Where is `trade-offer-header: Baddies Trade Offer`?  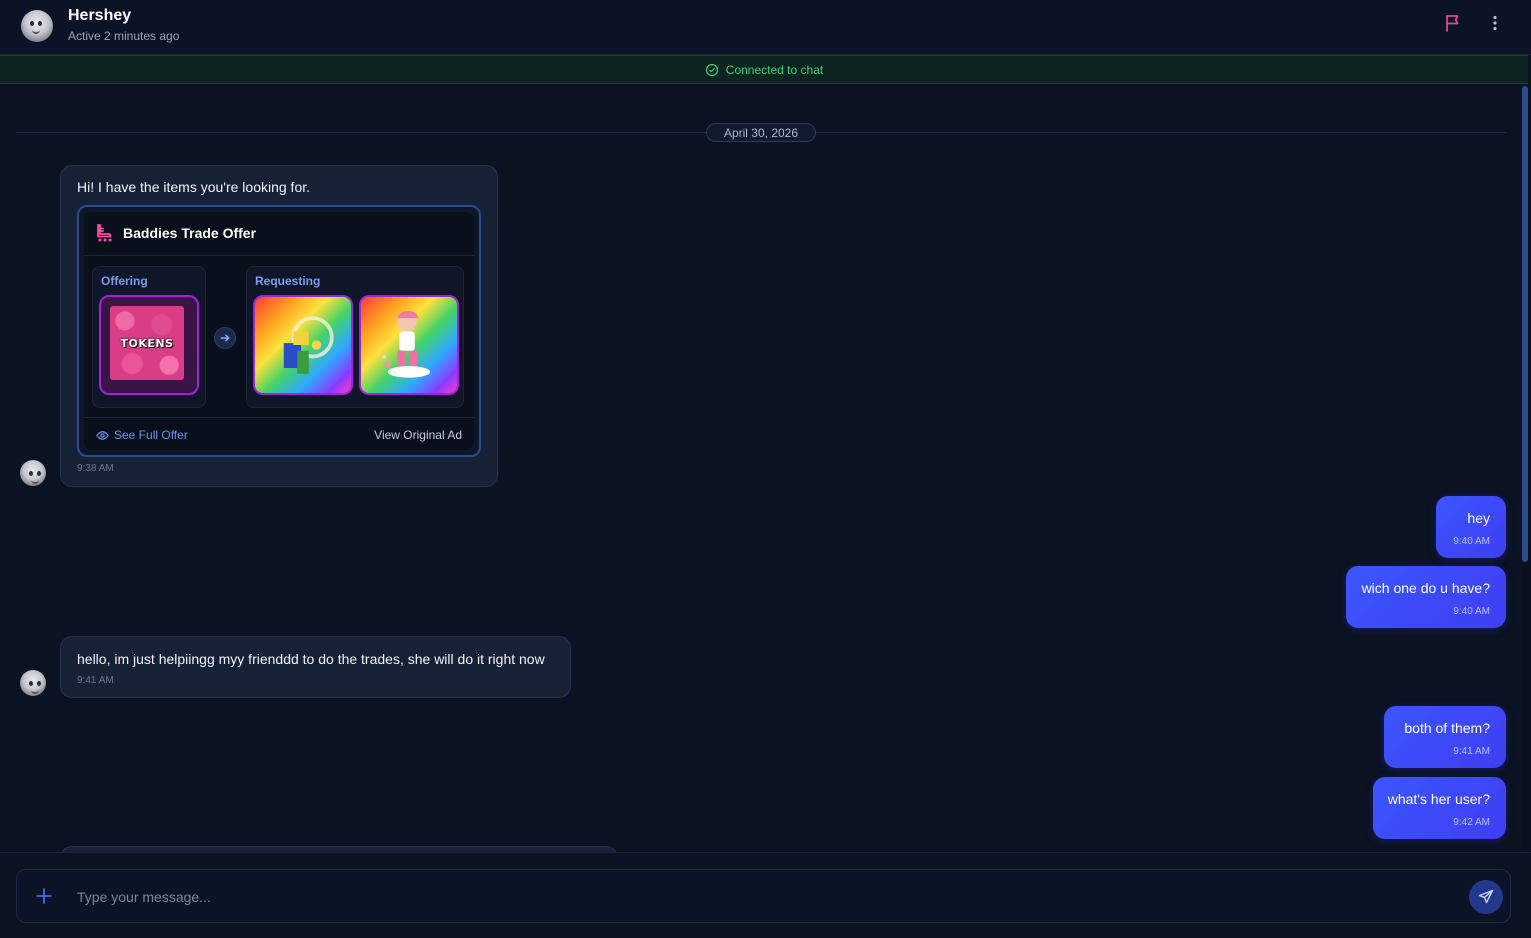
trade-offer-header: Baddies Trade Offer is located at coordinates (279, 234).